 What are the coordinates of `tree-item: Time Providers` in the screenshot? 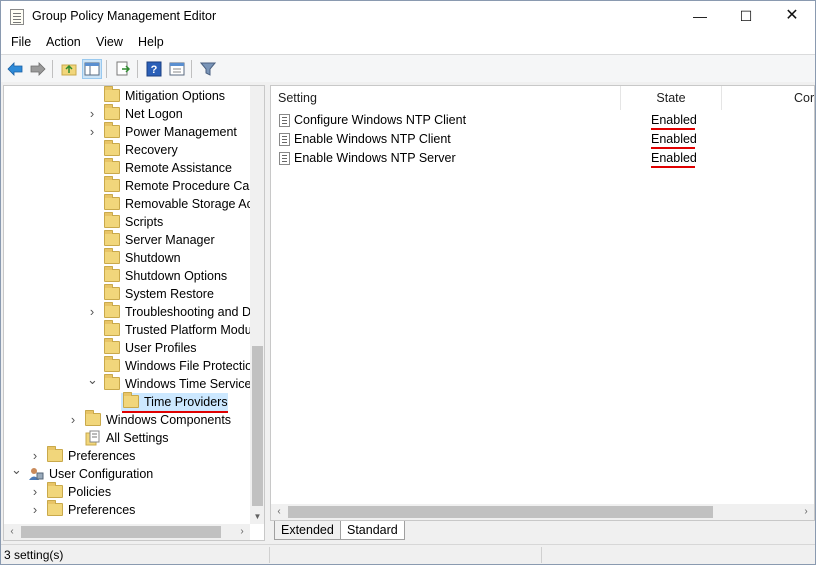 It's located at (127, 401).